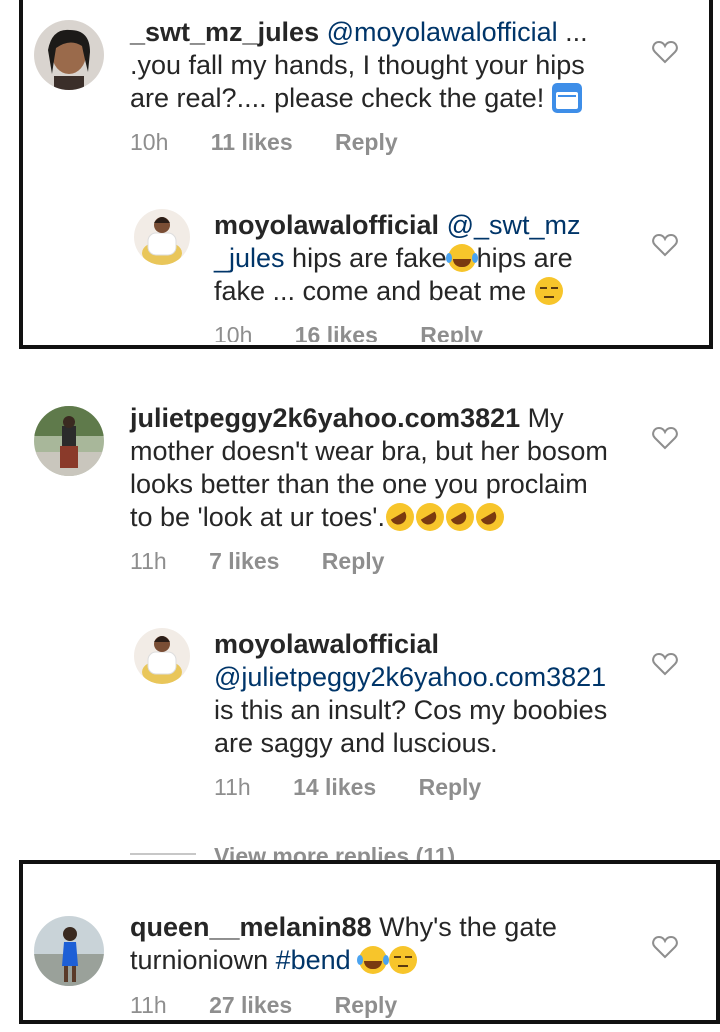 This screenshot has width=720, height=1032. I want to click on comment-body: looks better than the one you proclaim, so click(359, 484).